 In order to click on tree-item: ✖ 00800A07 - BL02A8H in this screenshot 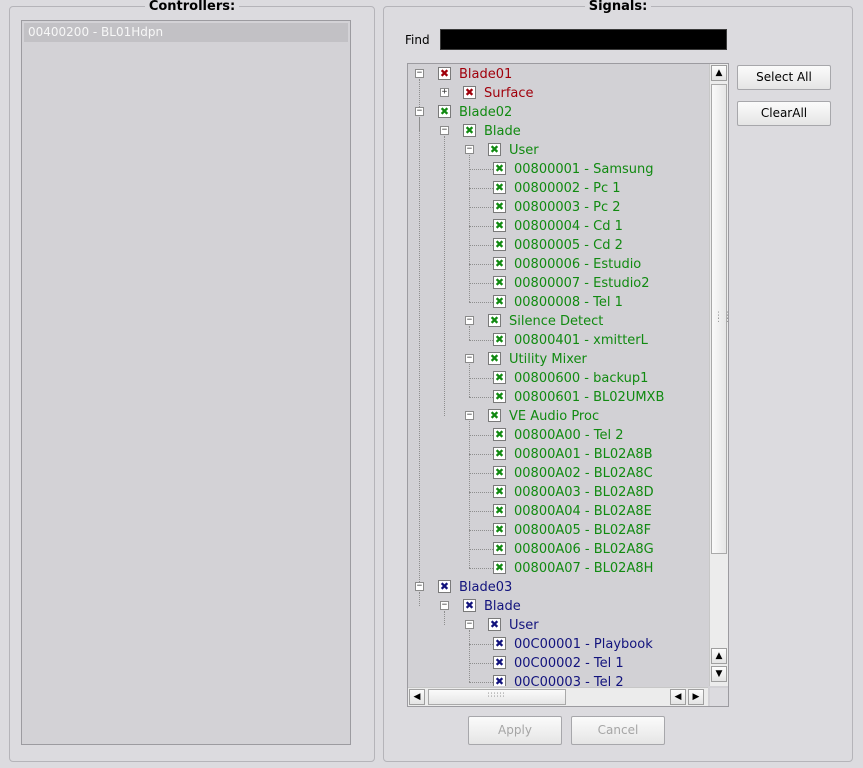, I will do `click(558, 568)`.